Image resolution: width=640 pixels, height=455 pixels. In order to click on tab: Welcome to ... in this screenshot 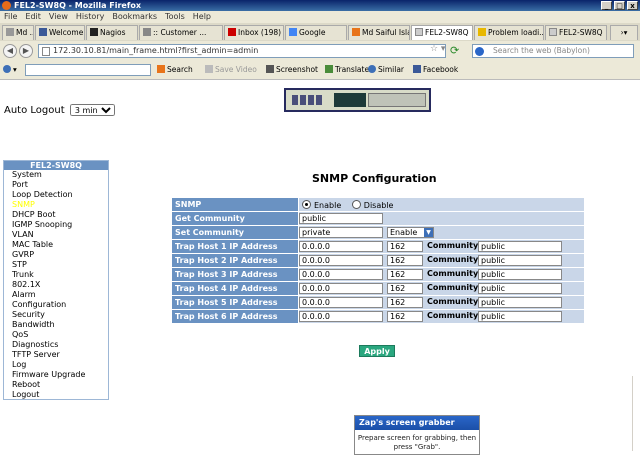, I will do `click(60, 32)`.